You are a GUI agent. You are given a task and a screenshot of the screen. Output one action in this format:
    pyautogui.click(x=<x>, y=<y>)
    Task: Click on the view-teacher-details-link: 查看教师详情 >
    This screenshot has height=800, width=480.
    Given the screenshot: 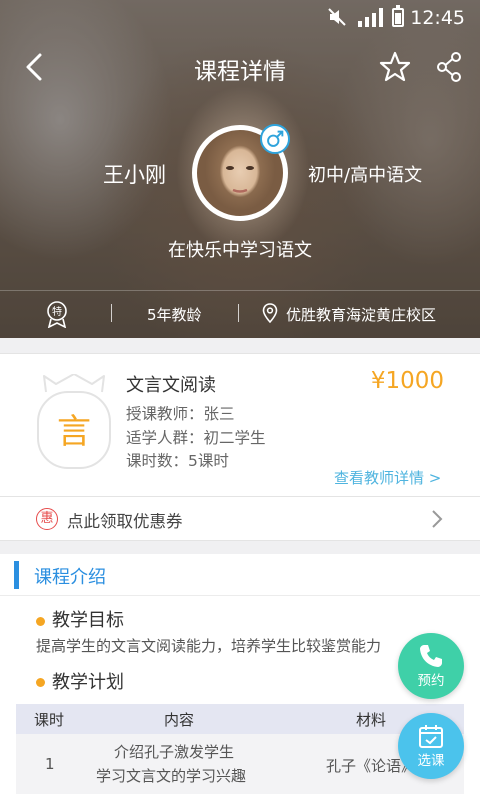 What is the action you would take?
    pyautogui.click(x=387, y=477)
    